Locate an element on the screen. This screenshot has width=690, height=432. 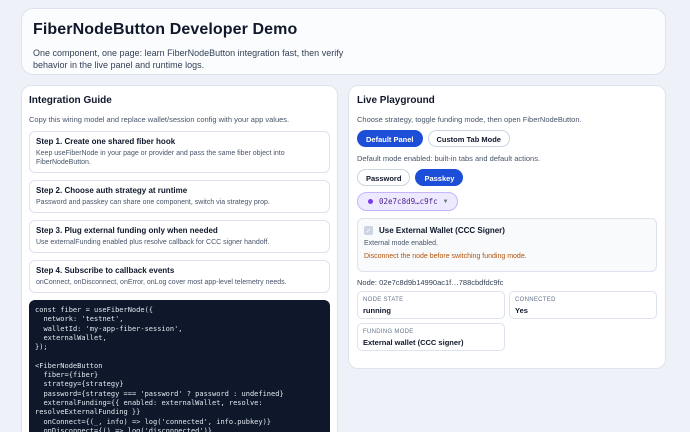
node-button-label: 02e7c8d9…c9fc is located at coordinates (408, 201).